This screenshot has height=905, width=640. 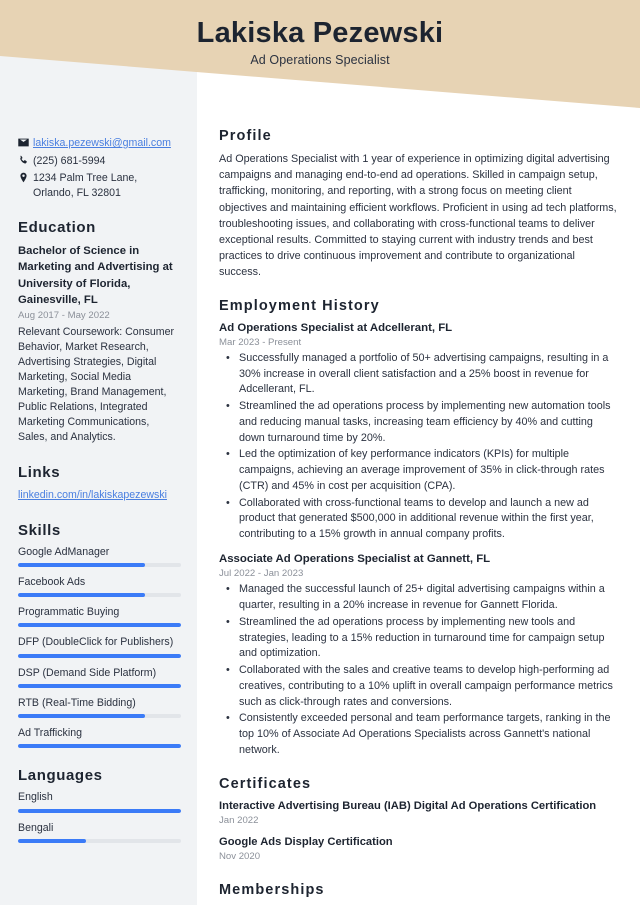 What do you see at coordinates (99, 738) in the screenshot?
I see `skill-item: Ad Trafficking` at bounding box center [99, 738].